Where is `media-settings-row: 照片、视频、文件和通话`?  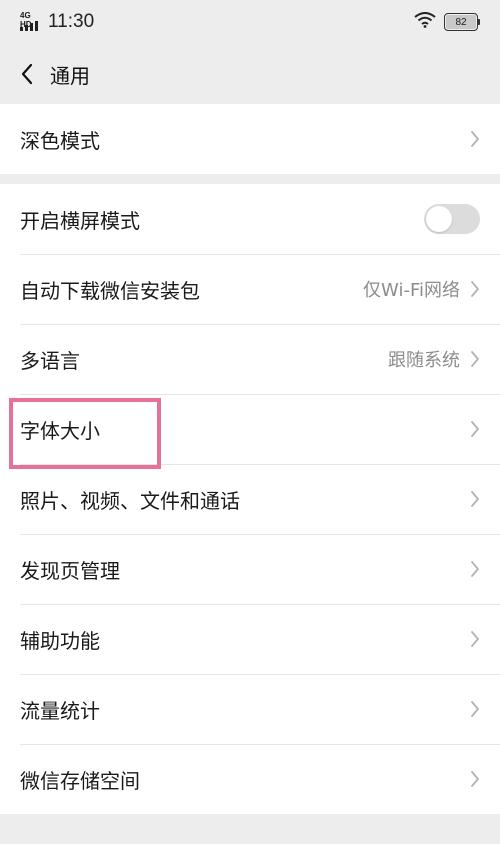 media-settings-row: 照片、视频、文件和通话 is located at coordinates (250, 499).